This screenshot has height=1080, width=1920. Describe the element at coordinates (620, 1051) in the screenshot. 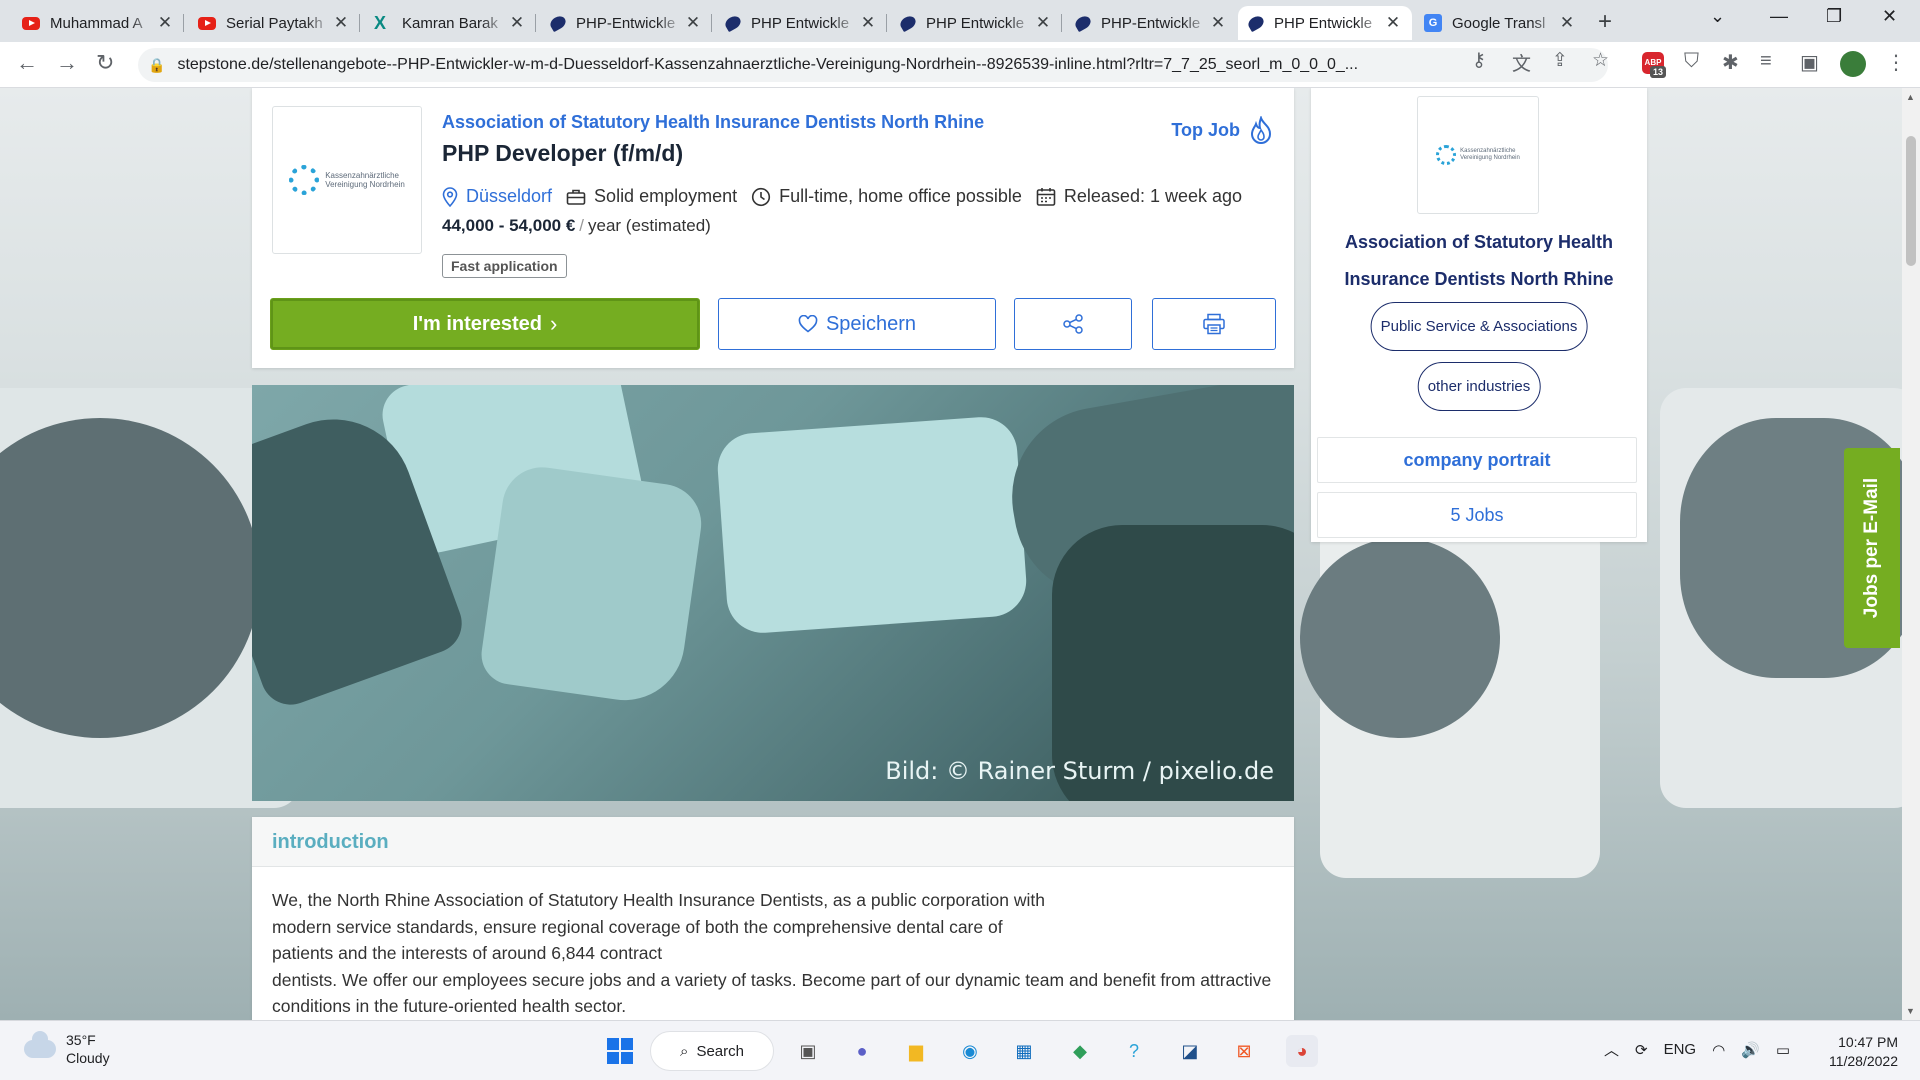

I see `start-button` at that location.